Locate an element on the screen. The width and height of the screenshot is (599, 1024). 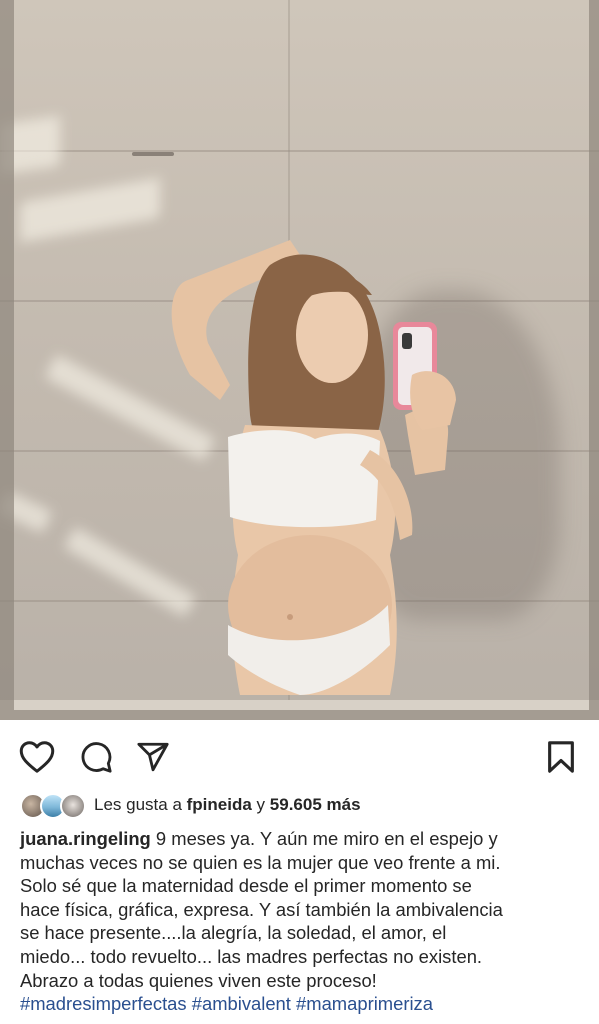
bookmark-icon is located at coordinates (561, 757).